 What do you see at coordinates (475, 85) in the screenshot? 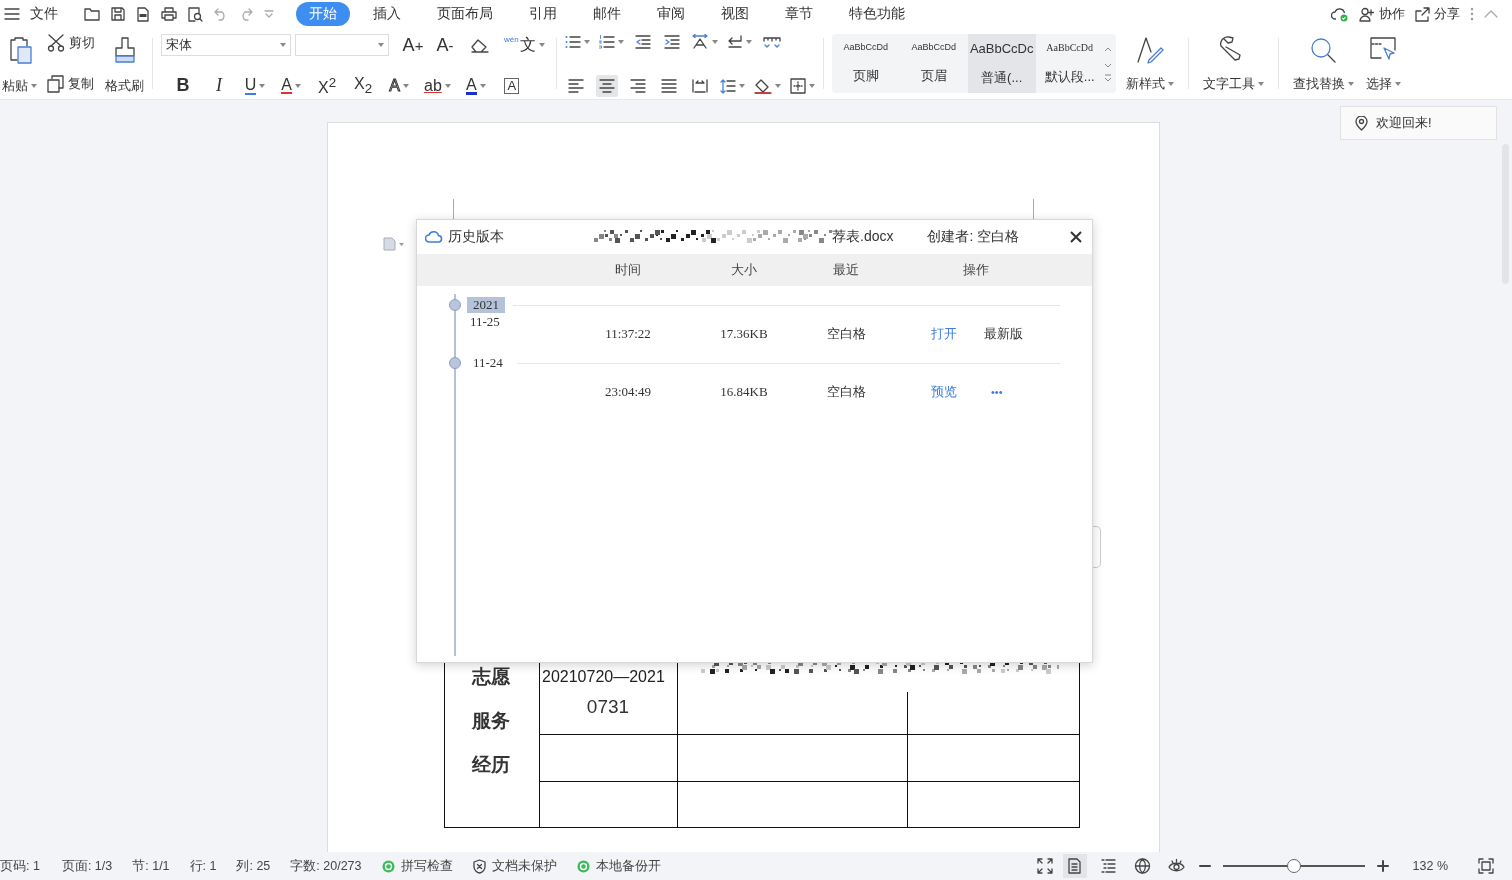
I see `font-color-button: A` at bounding box center [475, 85].